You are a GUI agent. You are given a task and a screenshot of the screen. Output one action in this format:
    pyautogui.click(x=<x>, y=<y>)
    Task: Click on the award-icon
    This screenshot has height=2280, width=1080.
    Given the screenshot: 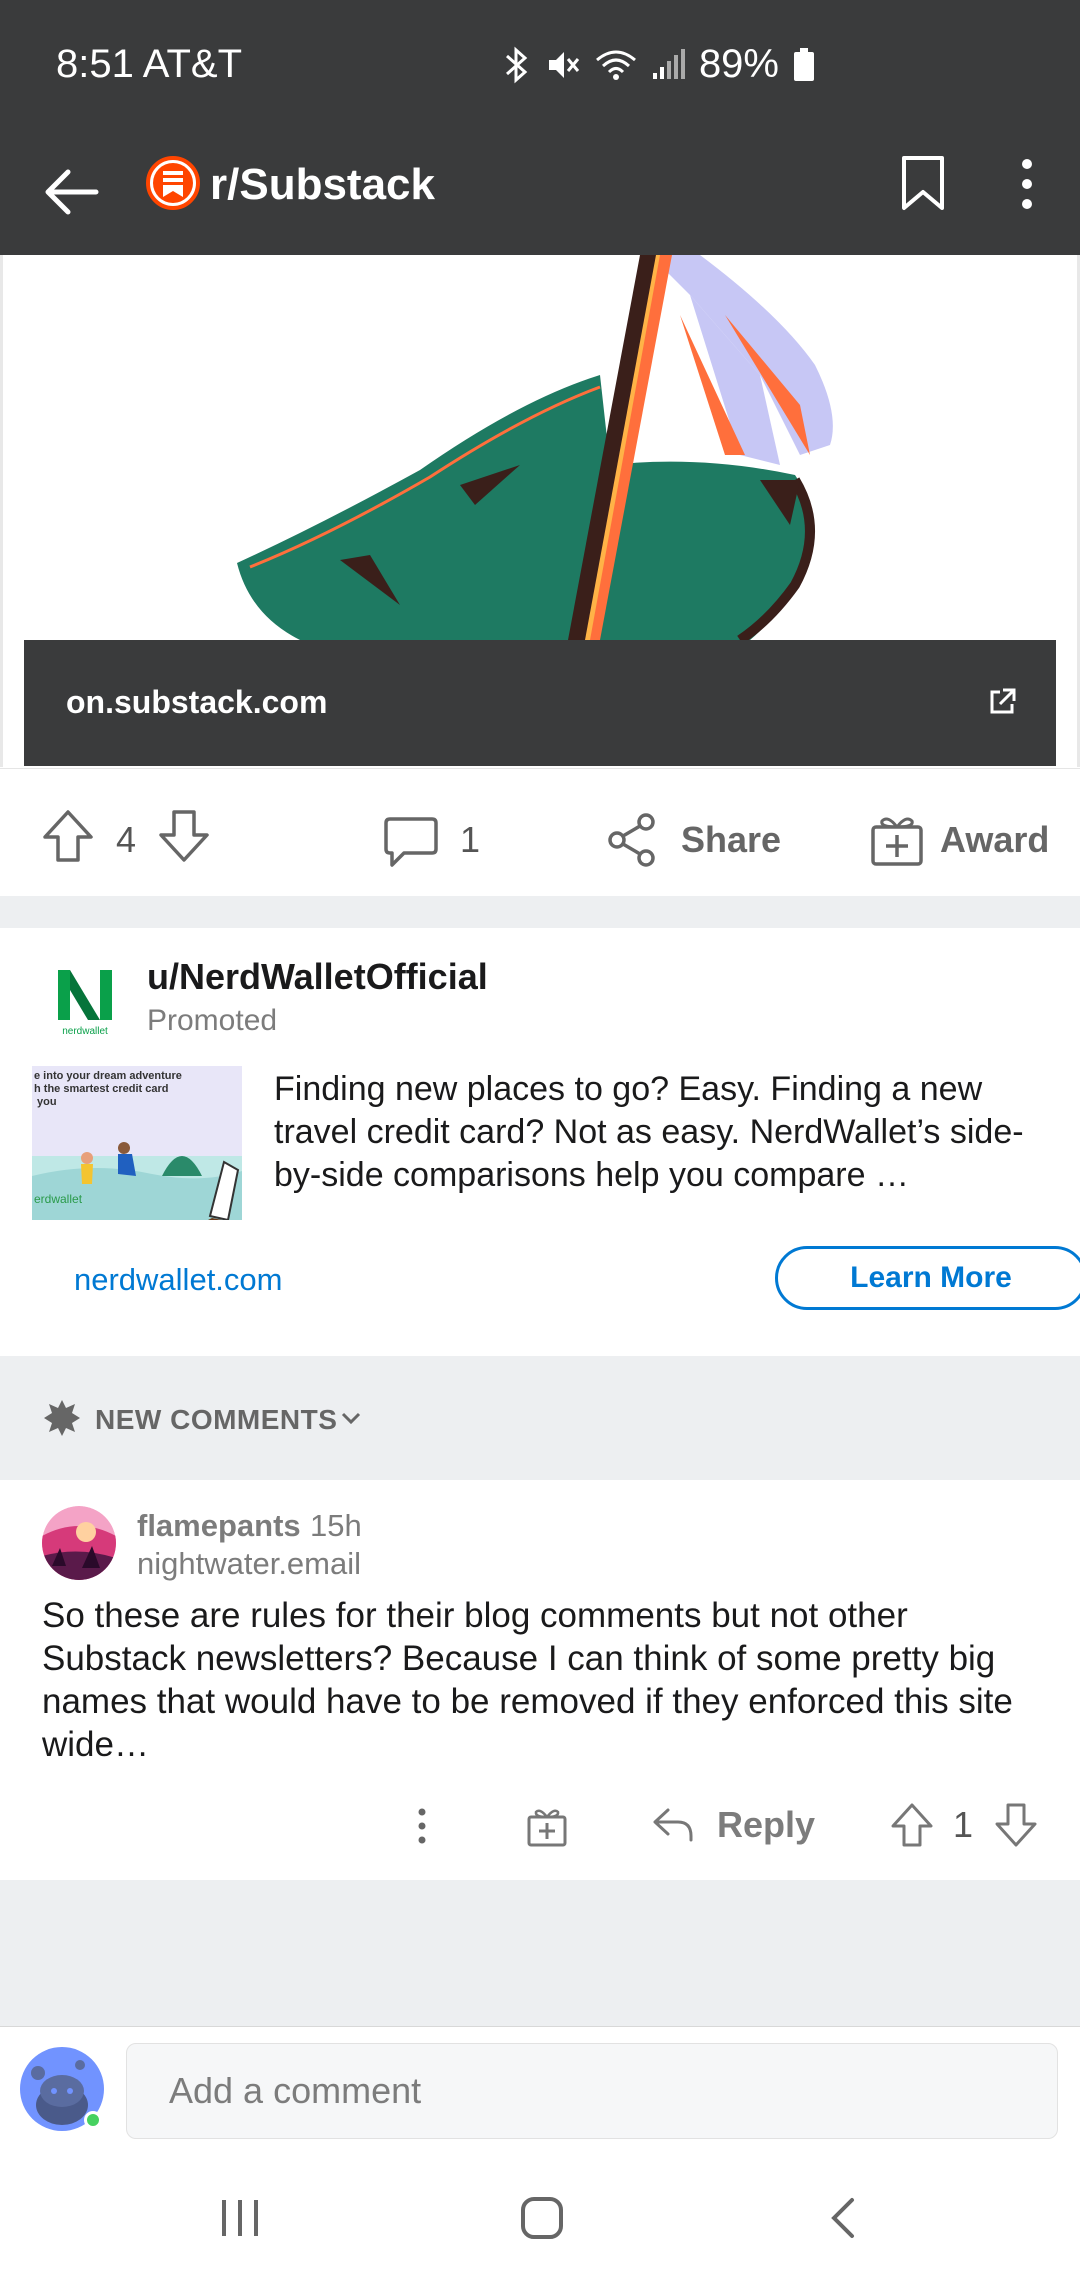 What is the action you would take?
    pyautogui.click(x=897, y=840)
    